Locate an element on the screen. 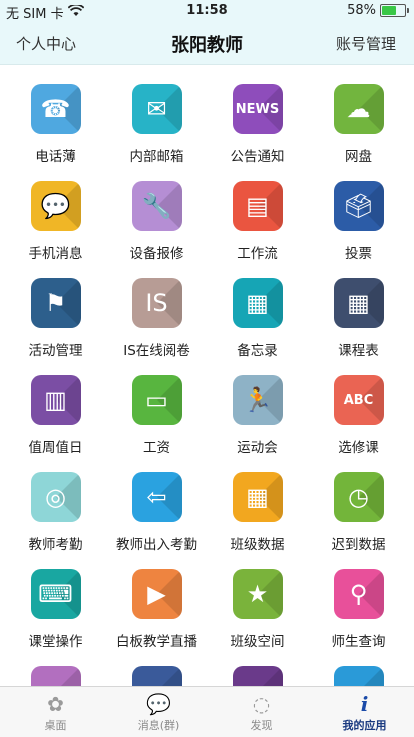  star-icon: ★ is located at coordinates (257, 594).